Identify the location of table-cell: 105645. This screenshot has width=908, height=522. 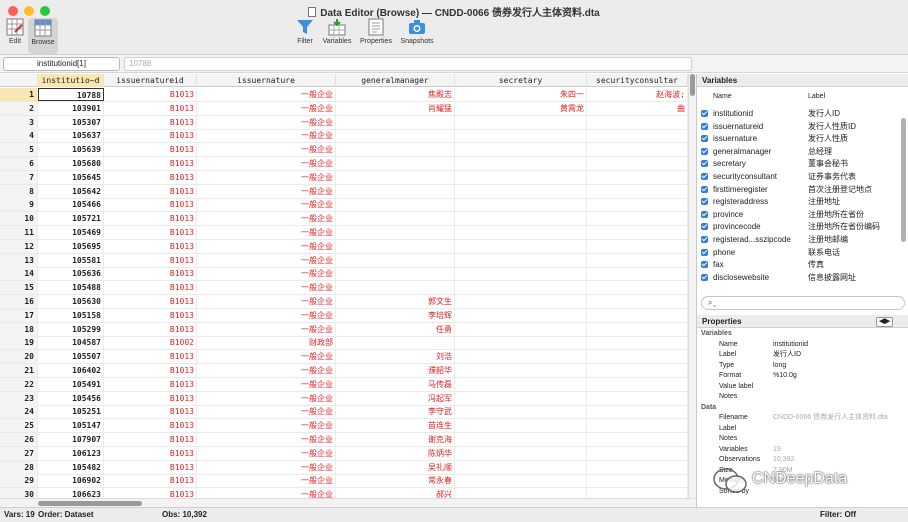
(71, 177).